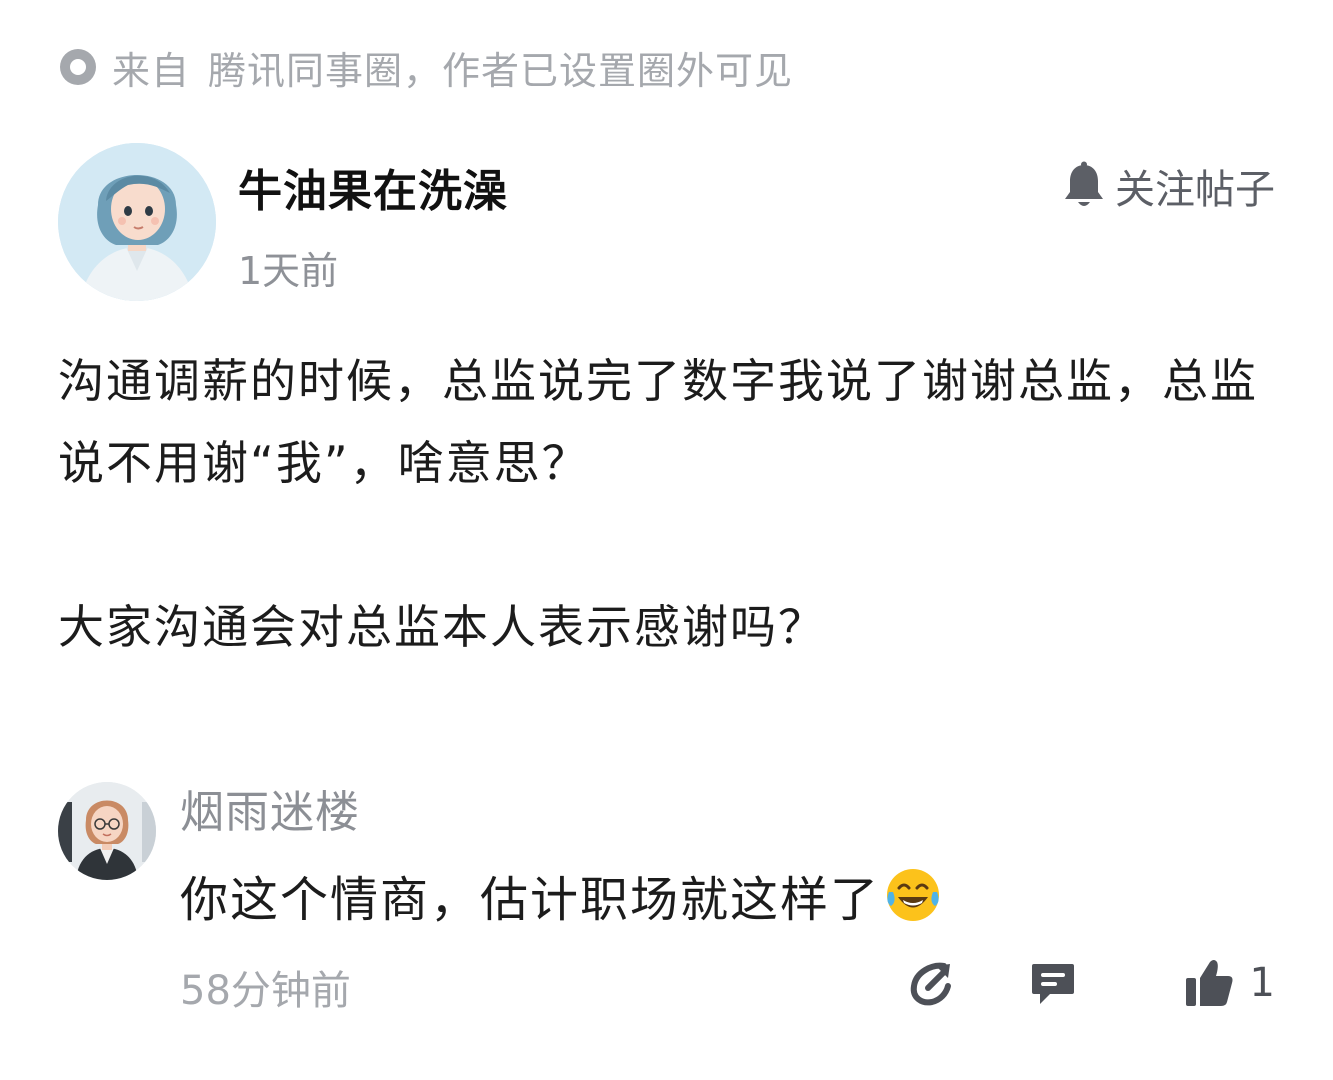 This screenshot has width=1333, height=1080. I want to click on source-line: 来自 腾讯同事圈，作者已设置圈外可见, so click(425, 67).